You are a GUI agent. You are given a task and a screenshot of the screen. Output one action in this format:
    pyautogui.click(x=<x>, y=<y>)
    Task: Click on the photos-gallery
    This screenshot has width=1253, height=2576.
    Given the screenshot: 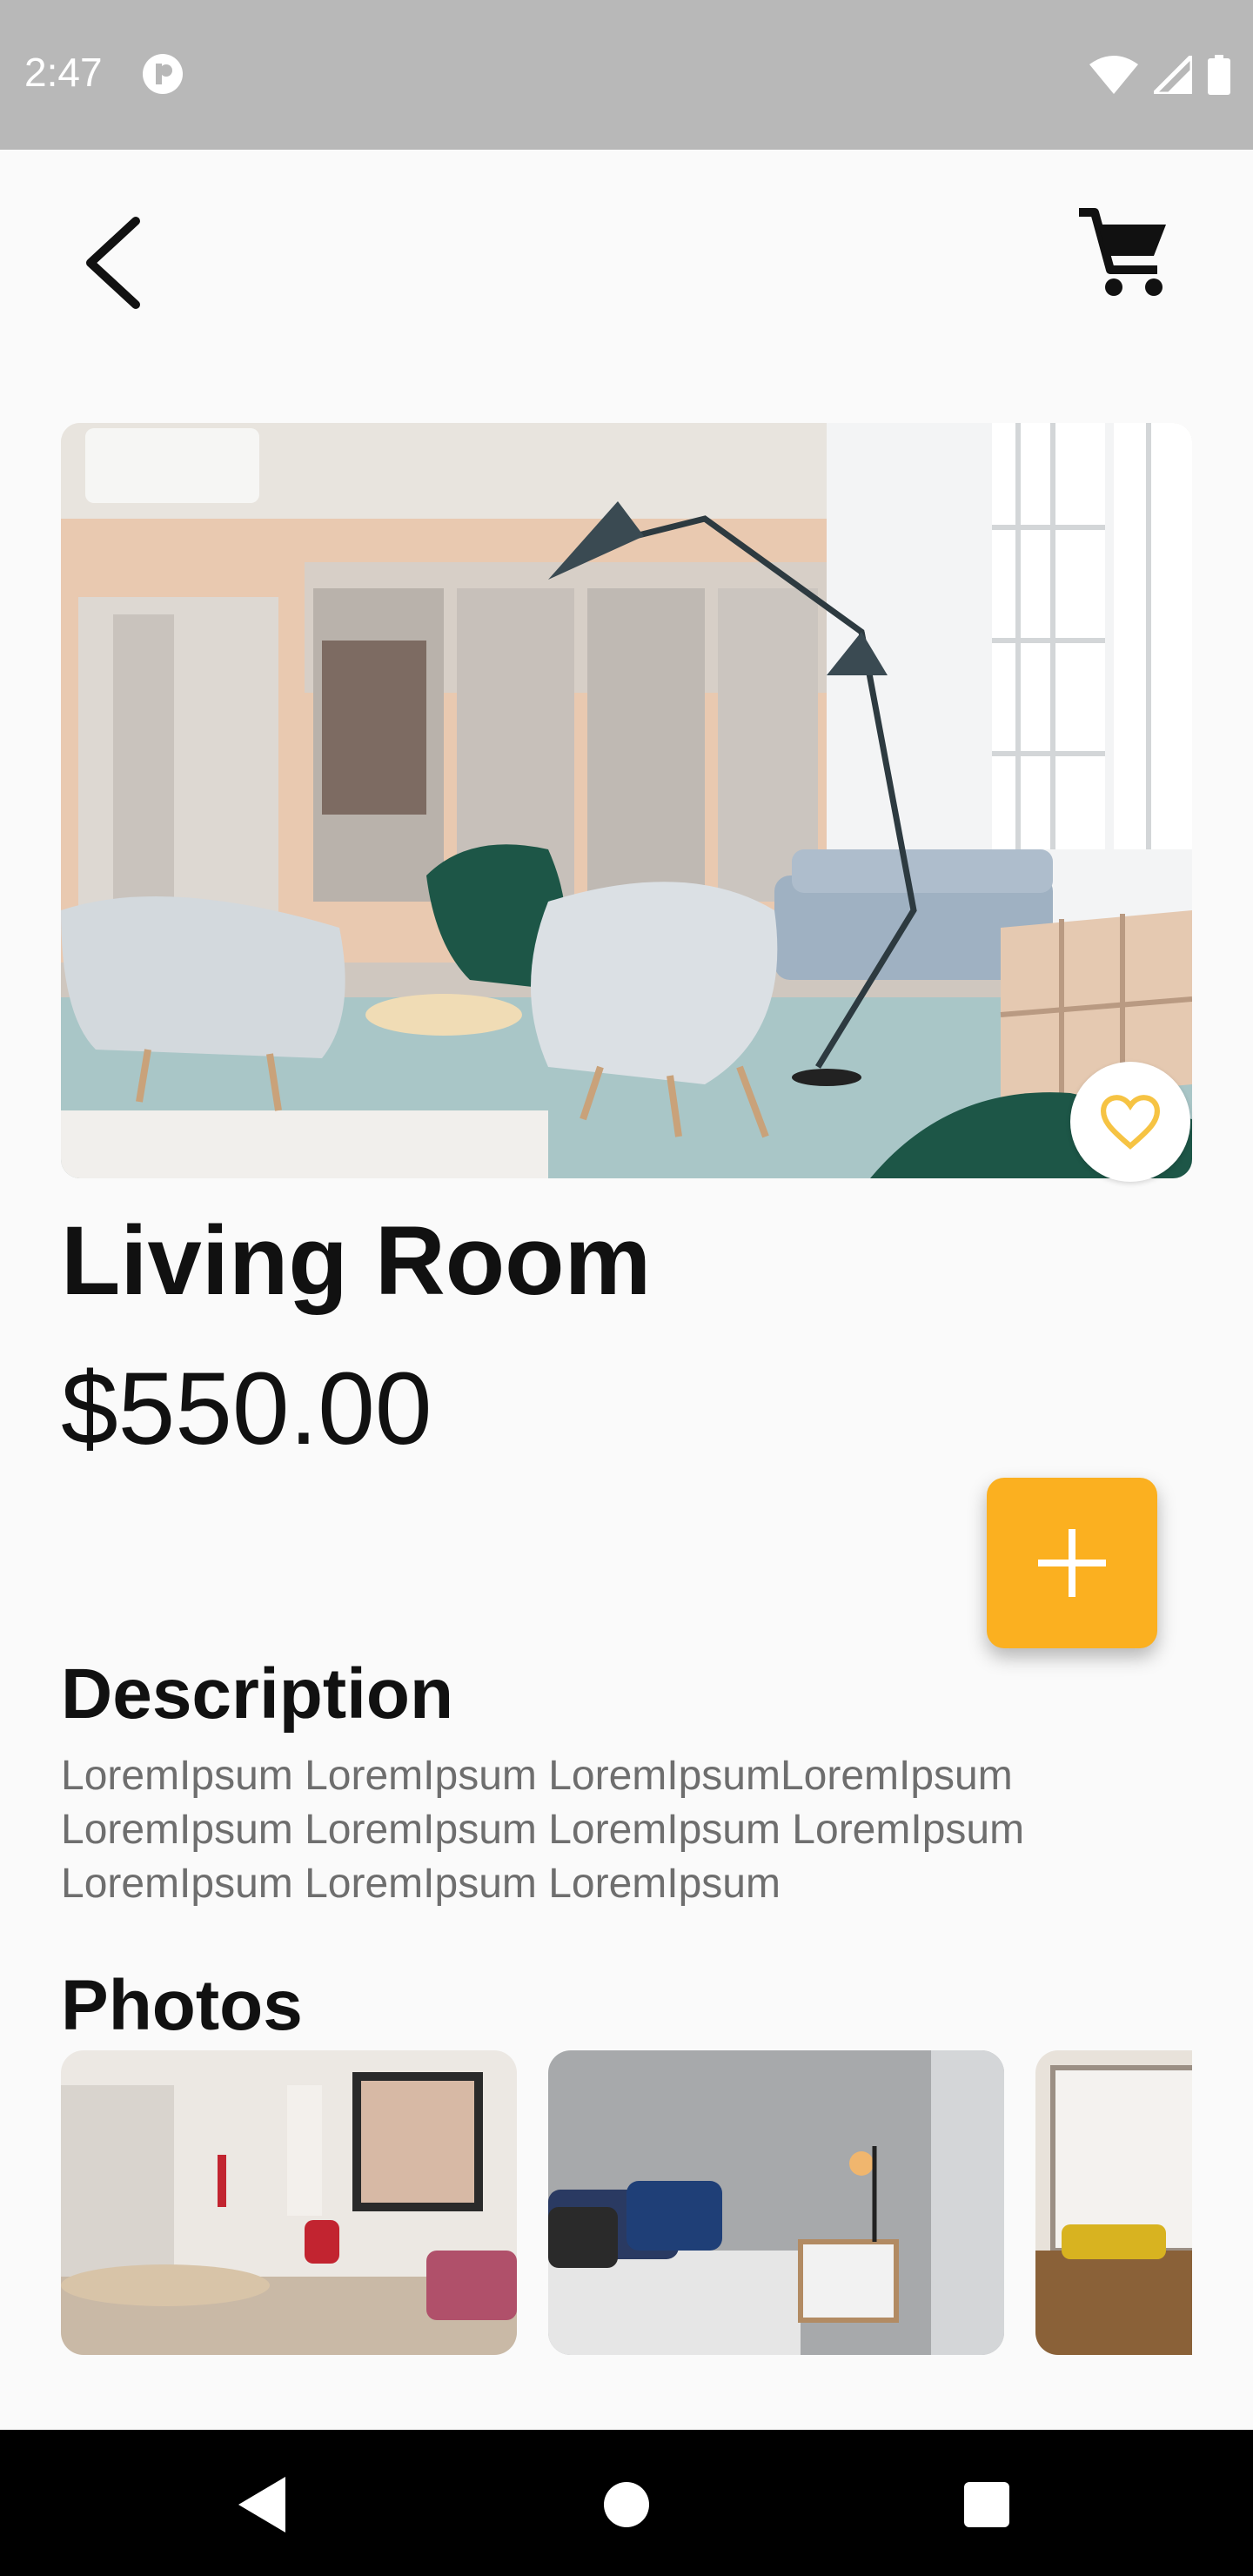 What is the action you would take?
    pyautogui.click(x=626, y=2202)
    